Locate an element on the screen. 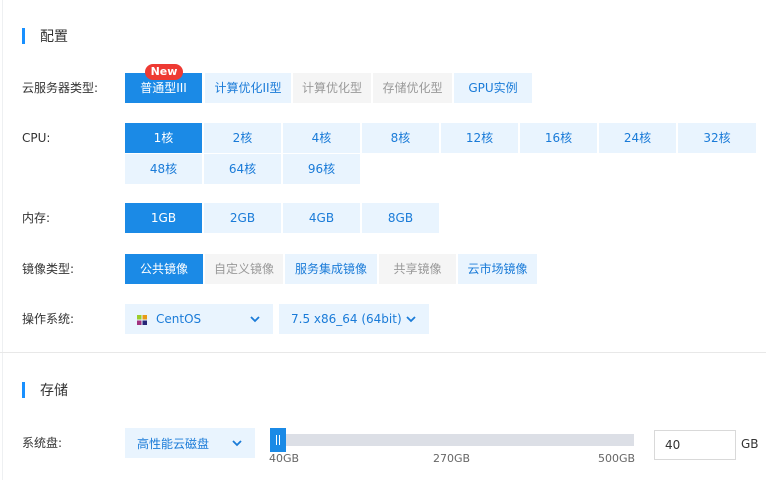 This screenshot has height=480, width=766. memory-label: 内存: is located at coordinates (36, 218).